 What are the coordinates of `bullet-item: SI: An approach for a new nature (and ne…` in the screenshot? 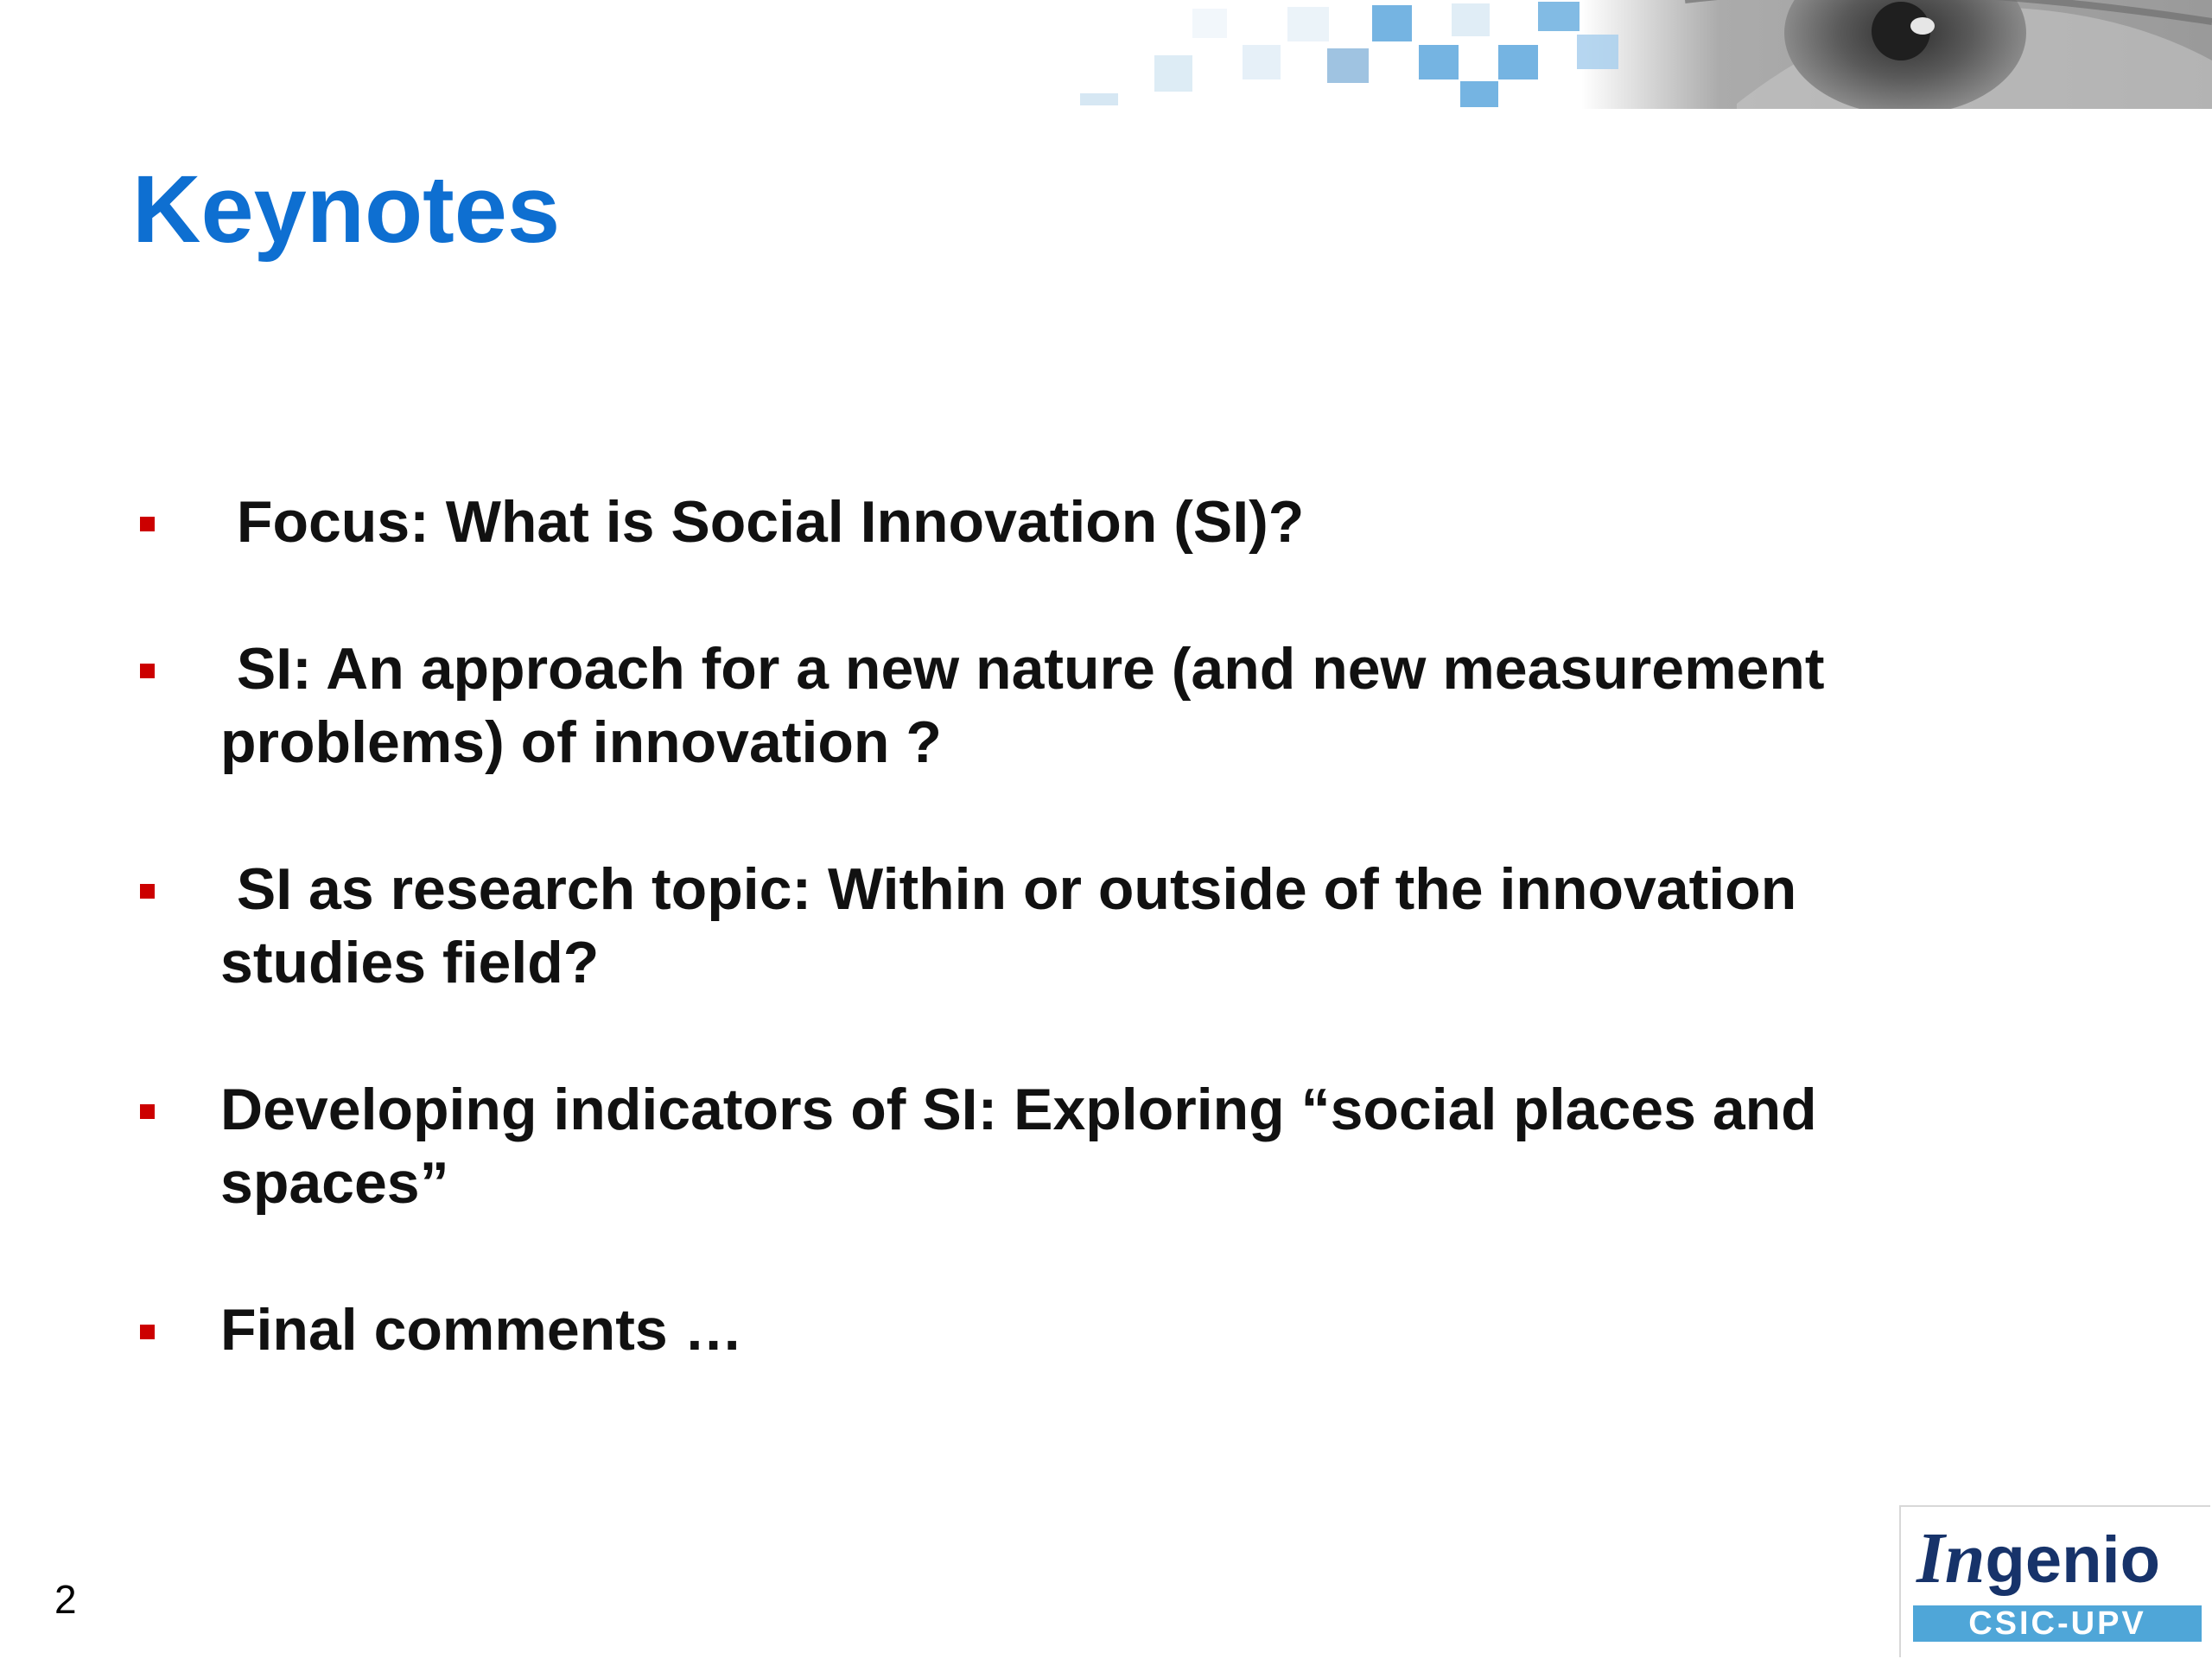 It's located at (1067, 705).